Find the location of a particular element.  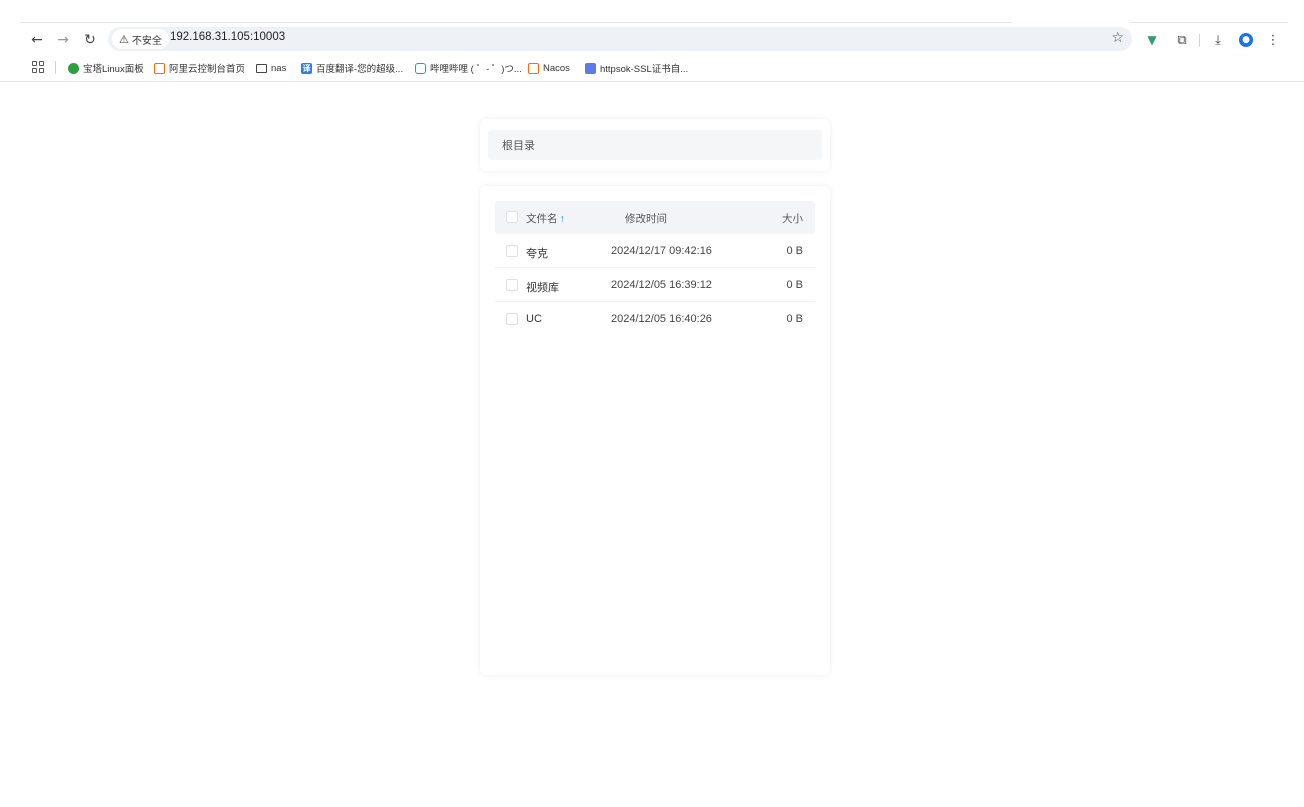

tab-strip is located at coordinates (652, 13).